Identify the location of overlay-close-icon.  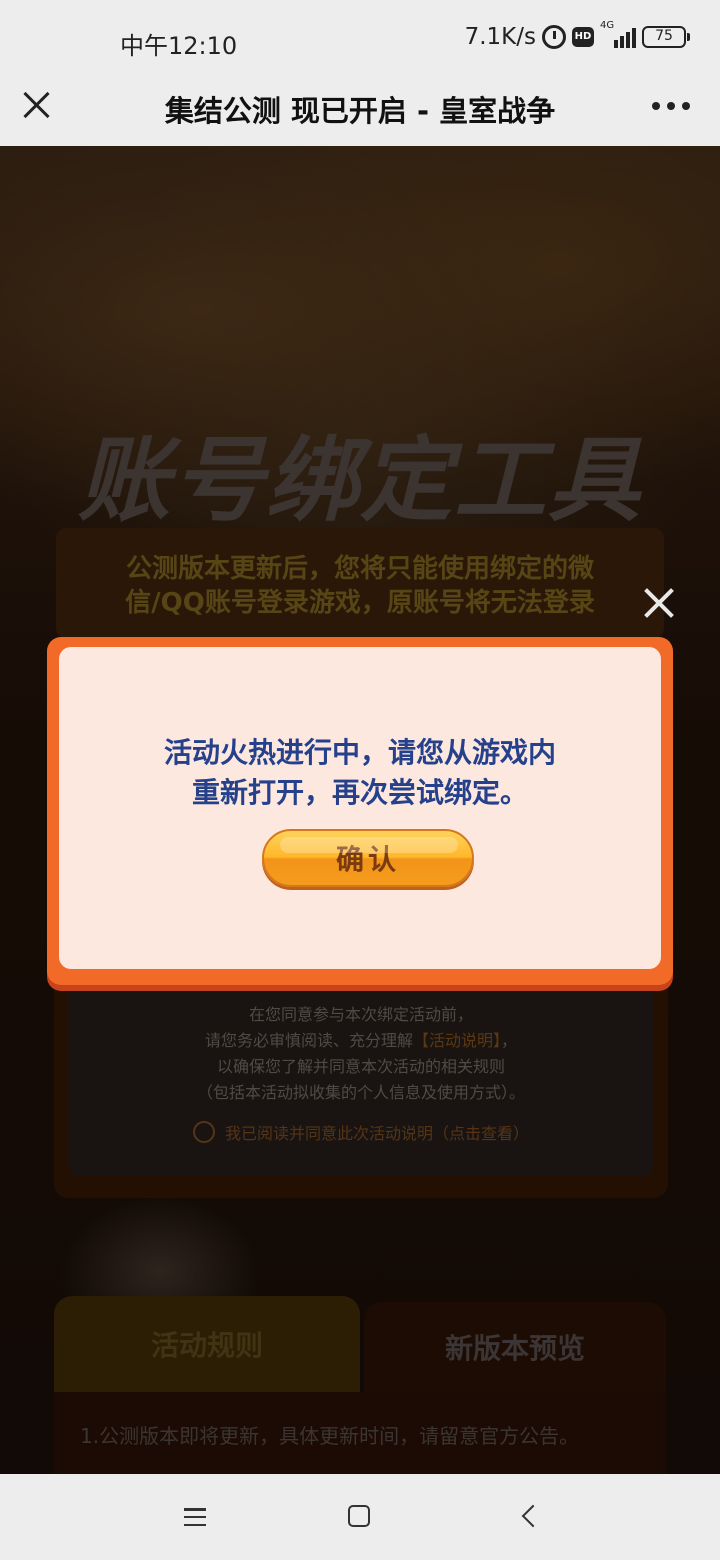
(659, 603).